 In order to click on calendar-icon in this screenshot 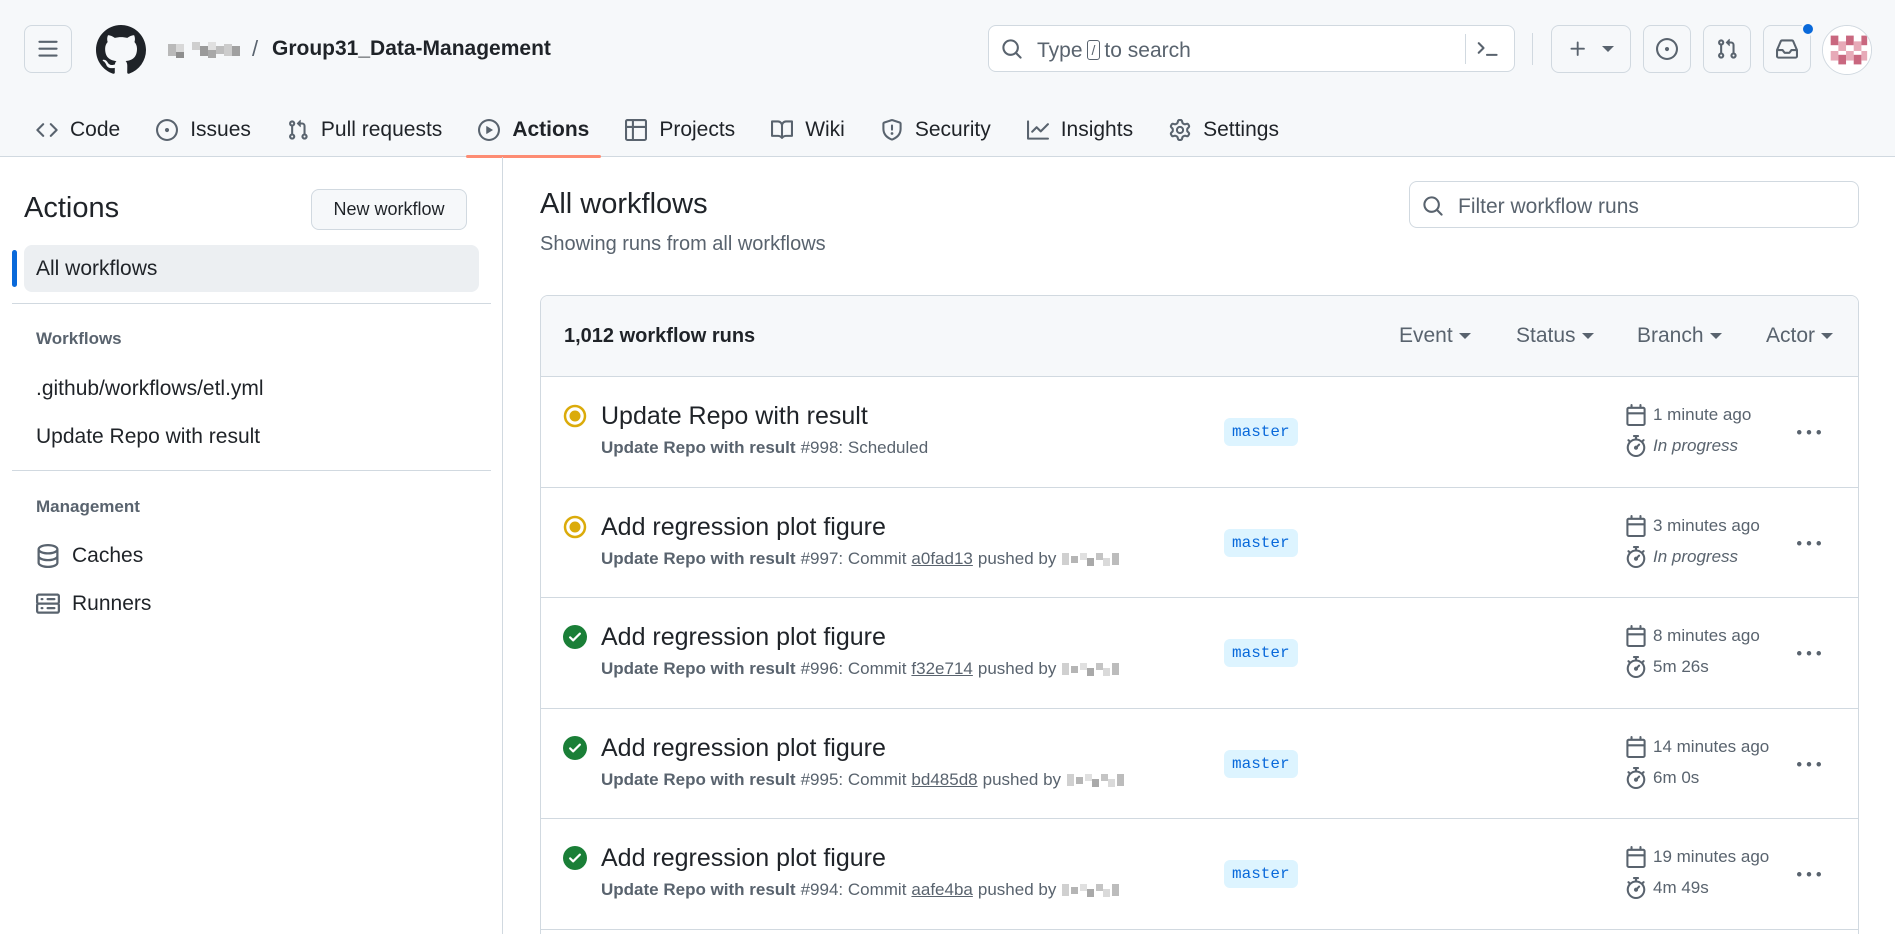, I will do `click(1636, 857)`.